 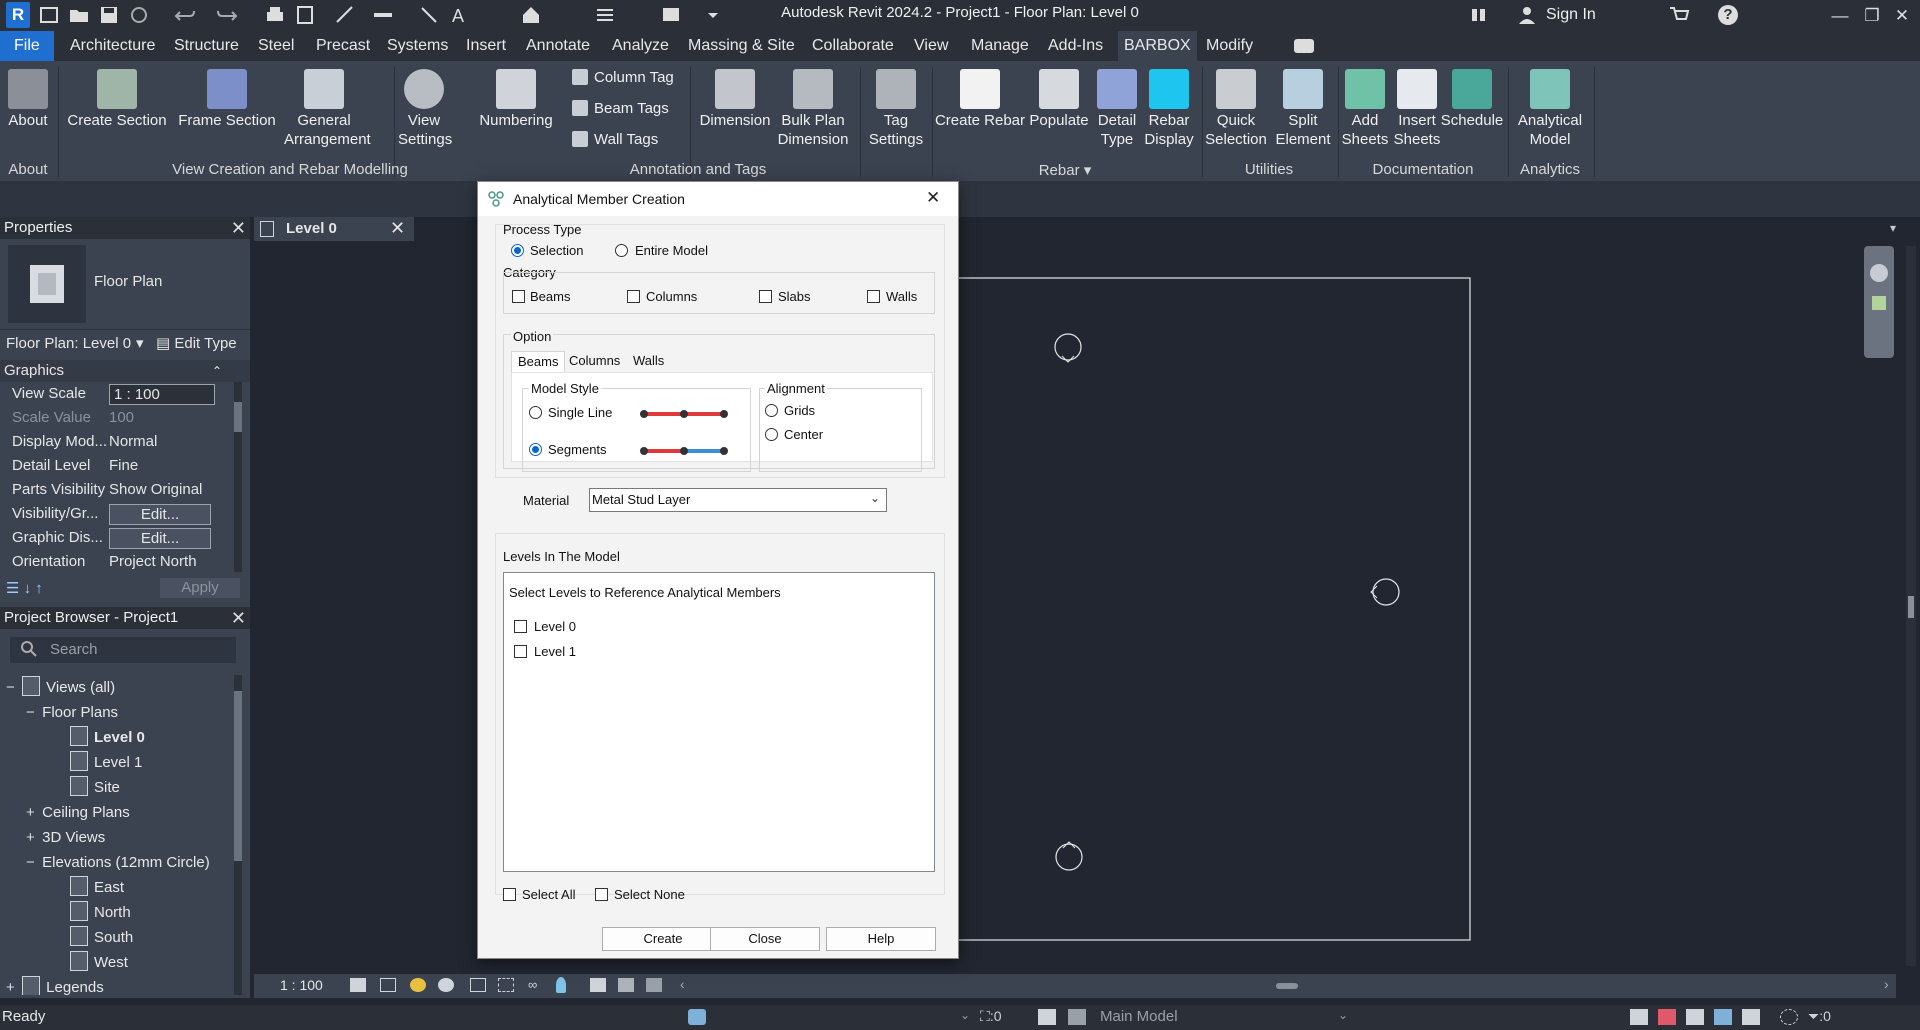 What do you see at coordinates (1385, 592) in the screenshot?
I see `elevation-marker-east-icon` at bounding box center [1385, 592].